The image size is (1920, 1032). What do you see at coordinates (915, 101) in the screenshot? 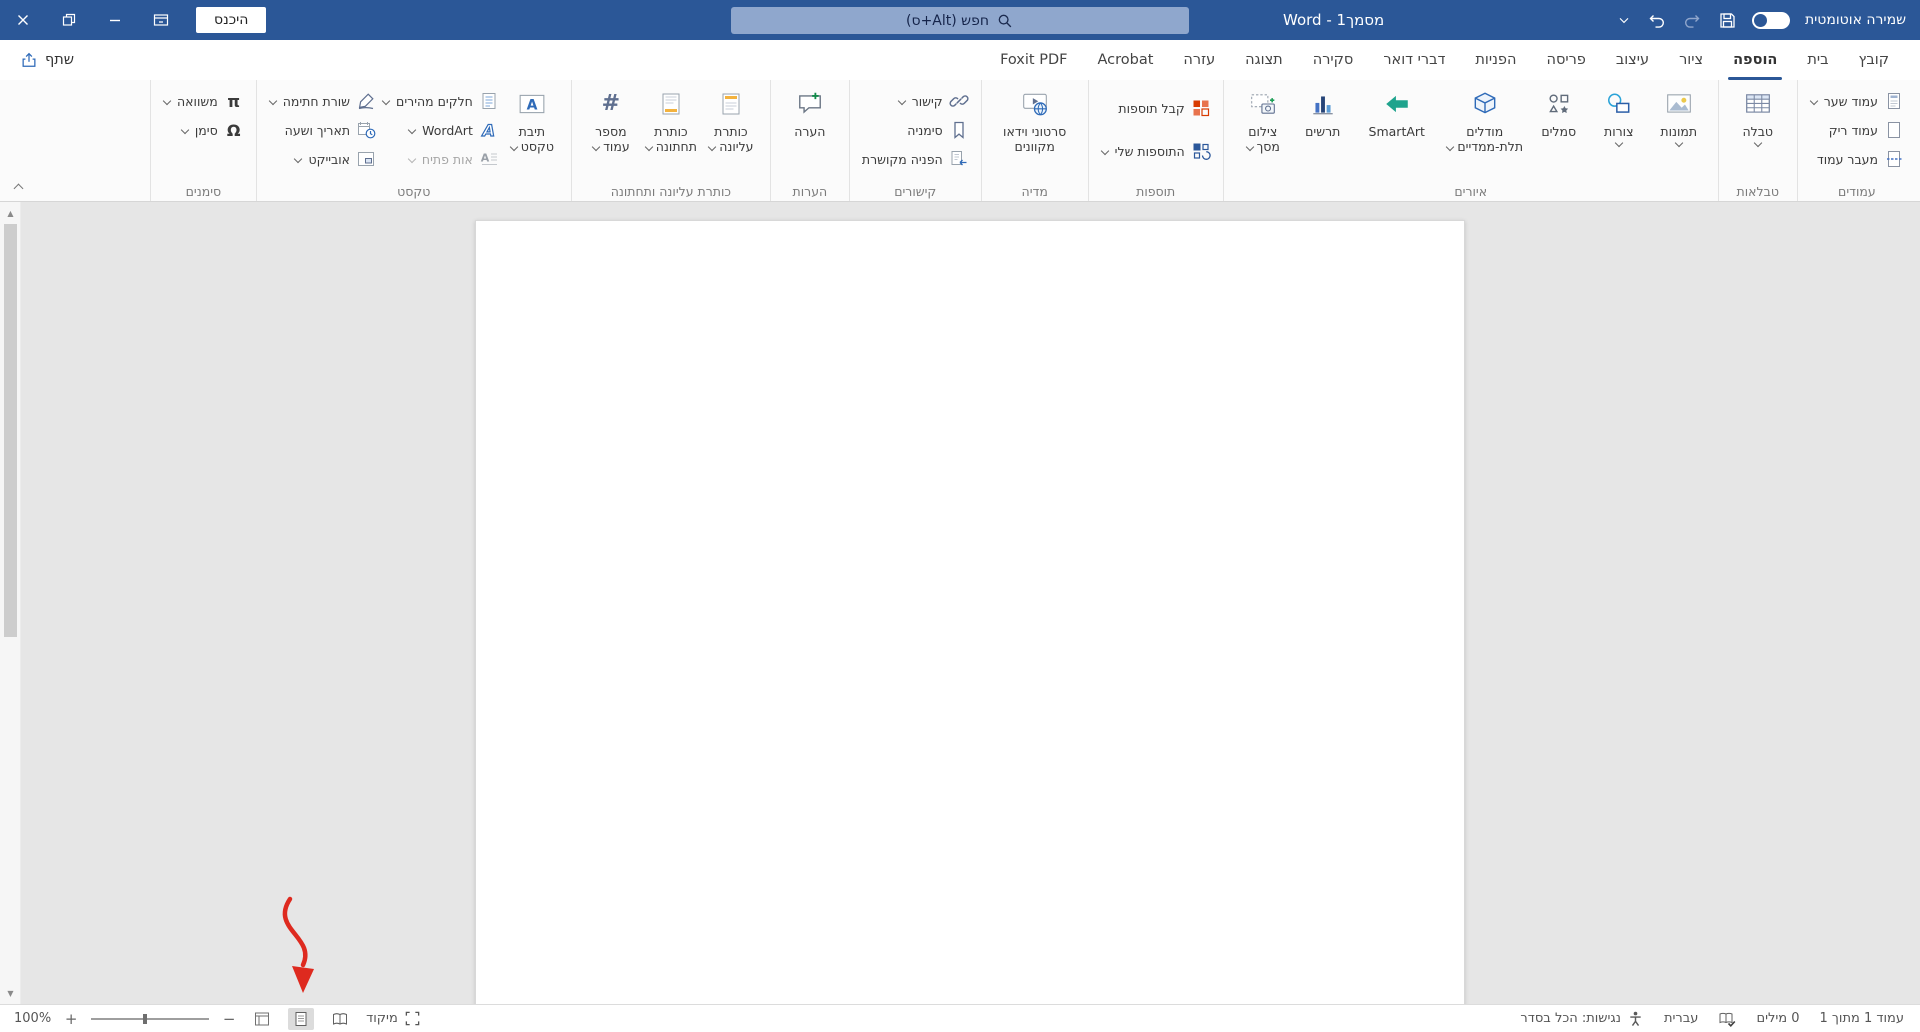
I see `link-button: קישור` at bounding box center [915, 101].